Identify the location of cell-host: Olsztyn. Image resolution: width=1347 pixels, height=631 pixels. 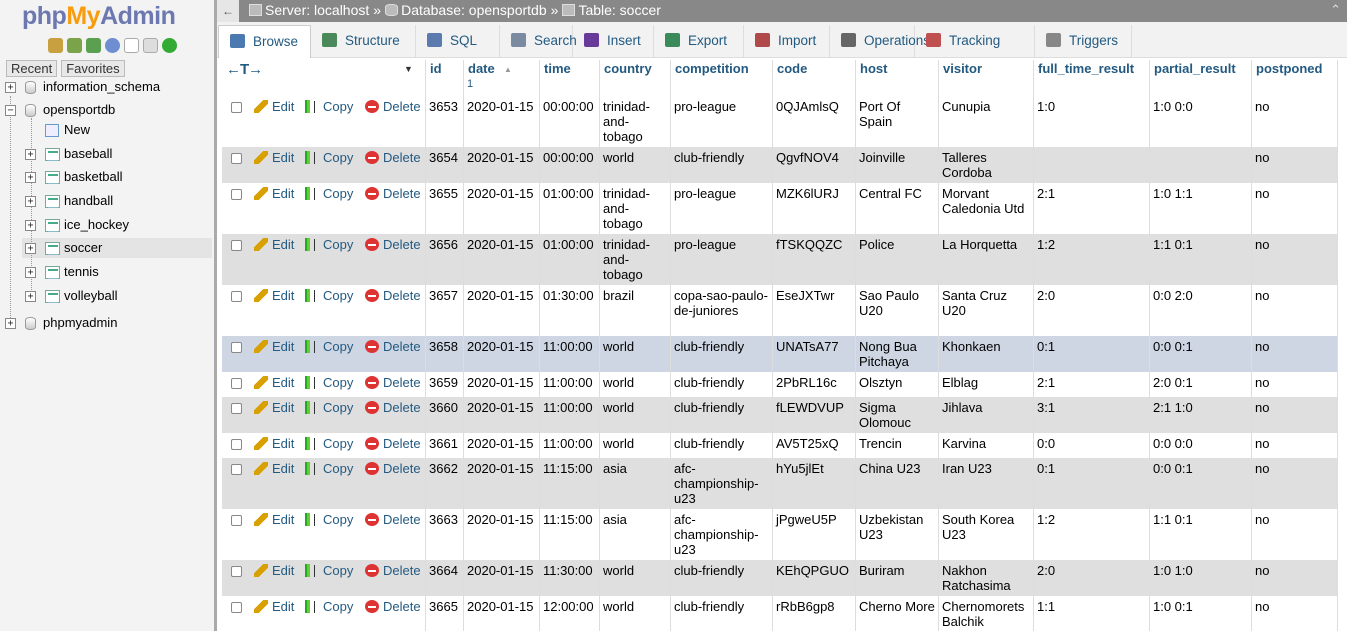
(897, 384).